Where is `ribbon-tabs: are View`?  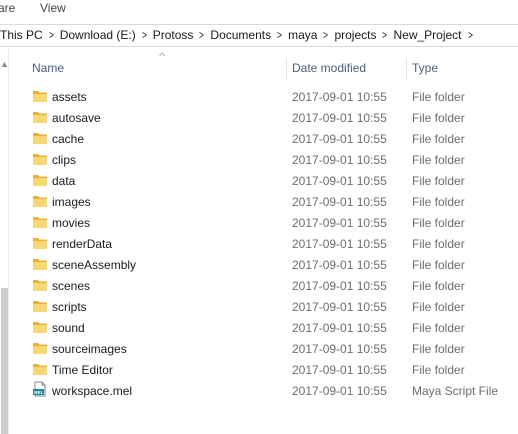
ribbon-tabs: are View is located at coordinates (259, 9).